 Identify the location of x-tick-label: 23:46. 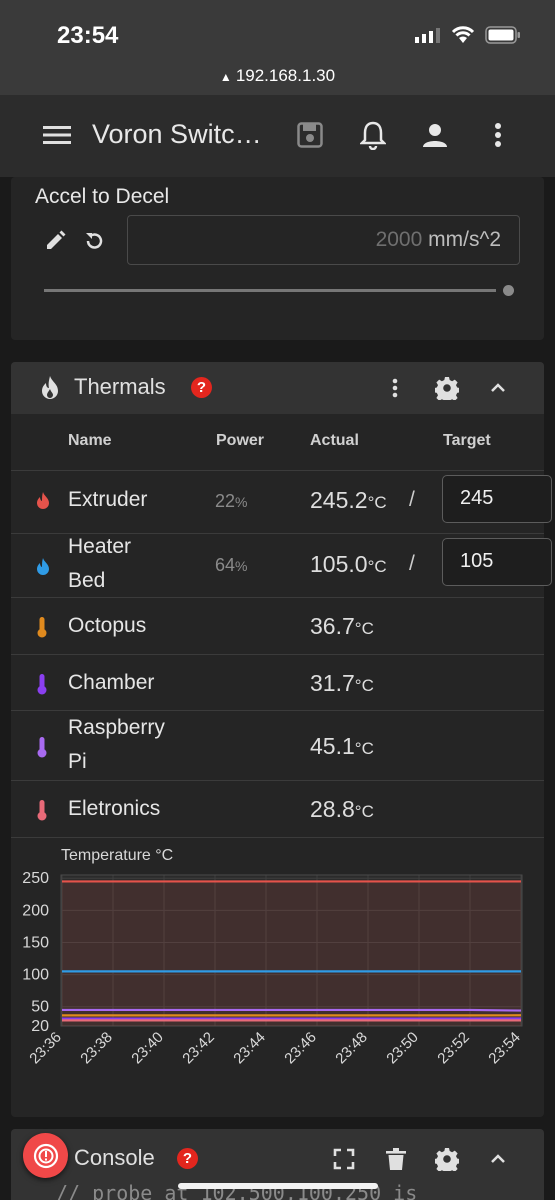
(300, 1048).